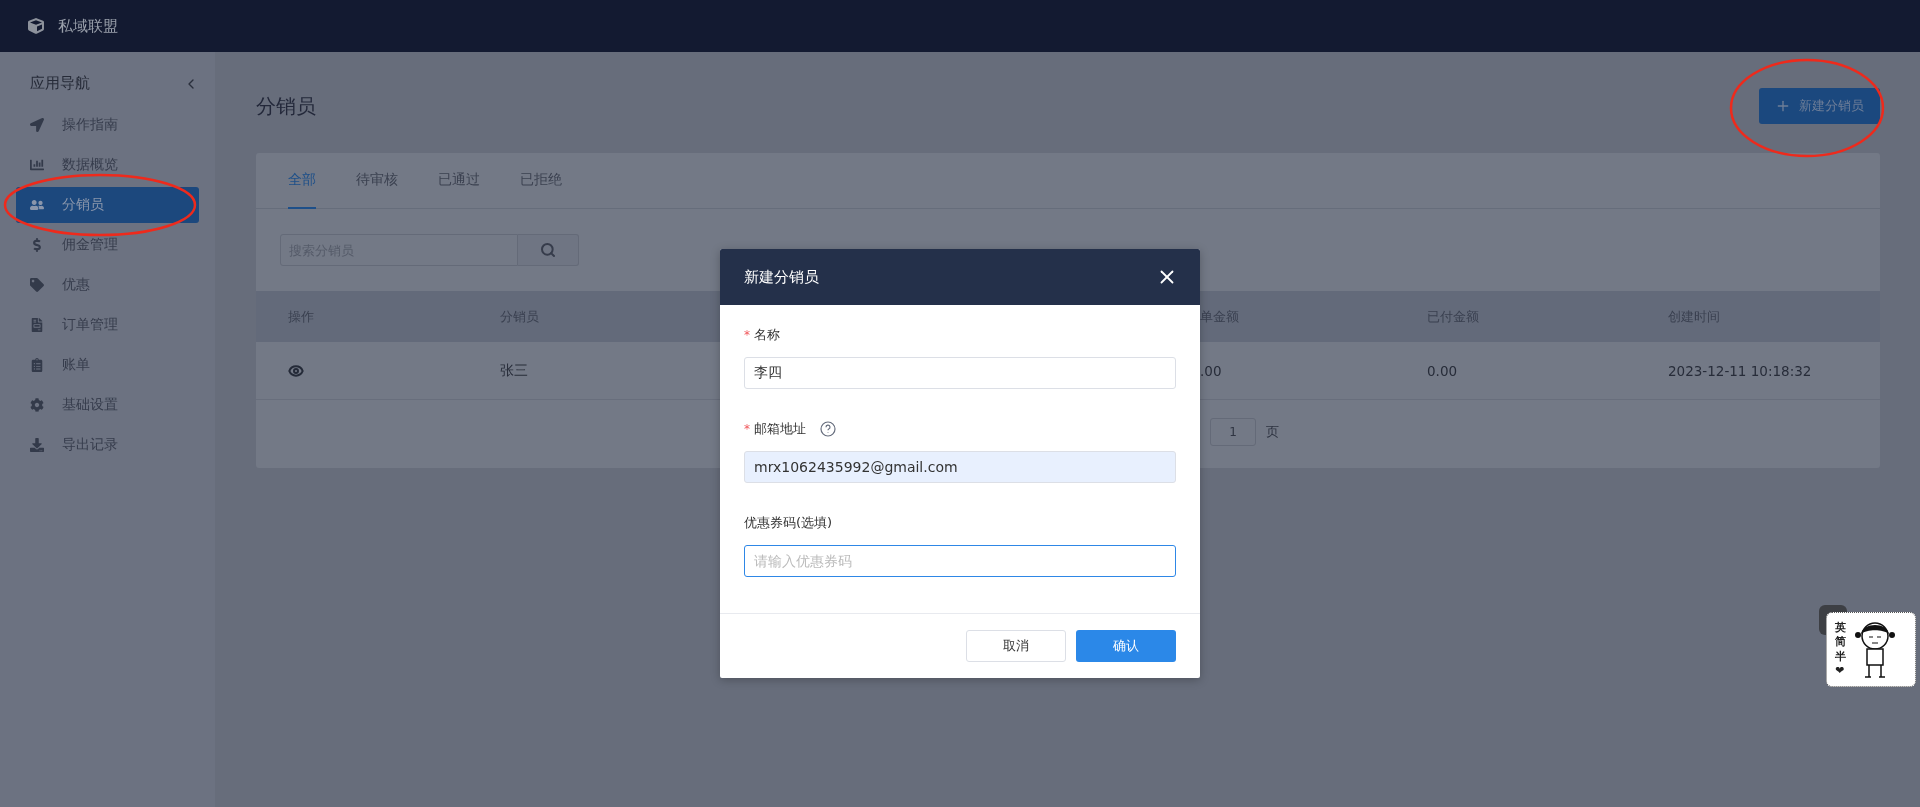 This screenshot has height=807, width=1920. I want to click on table-cell: 0.00, so click(1442, 370).